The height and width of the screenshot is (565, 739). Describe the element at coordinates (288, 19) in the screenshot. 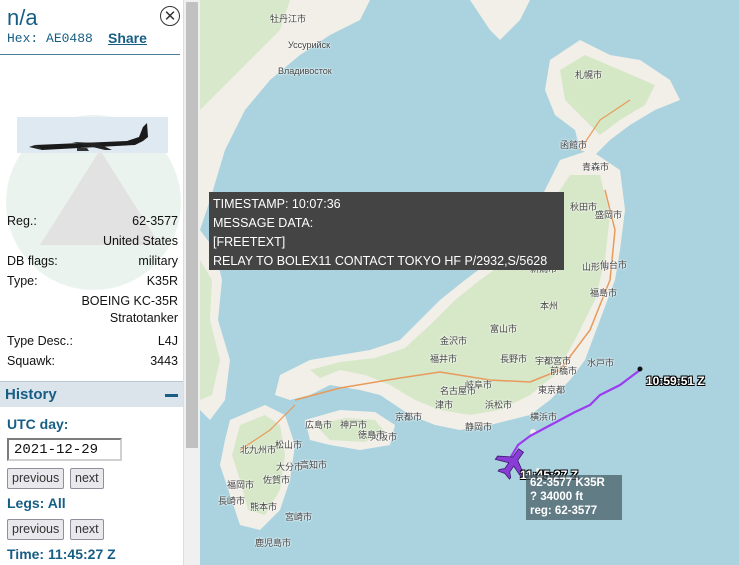

I see `map-place-label: 牡丹江市` at that location.